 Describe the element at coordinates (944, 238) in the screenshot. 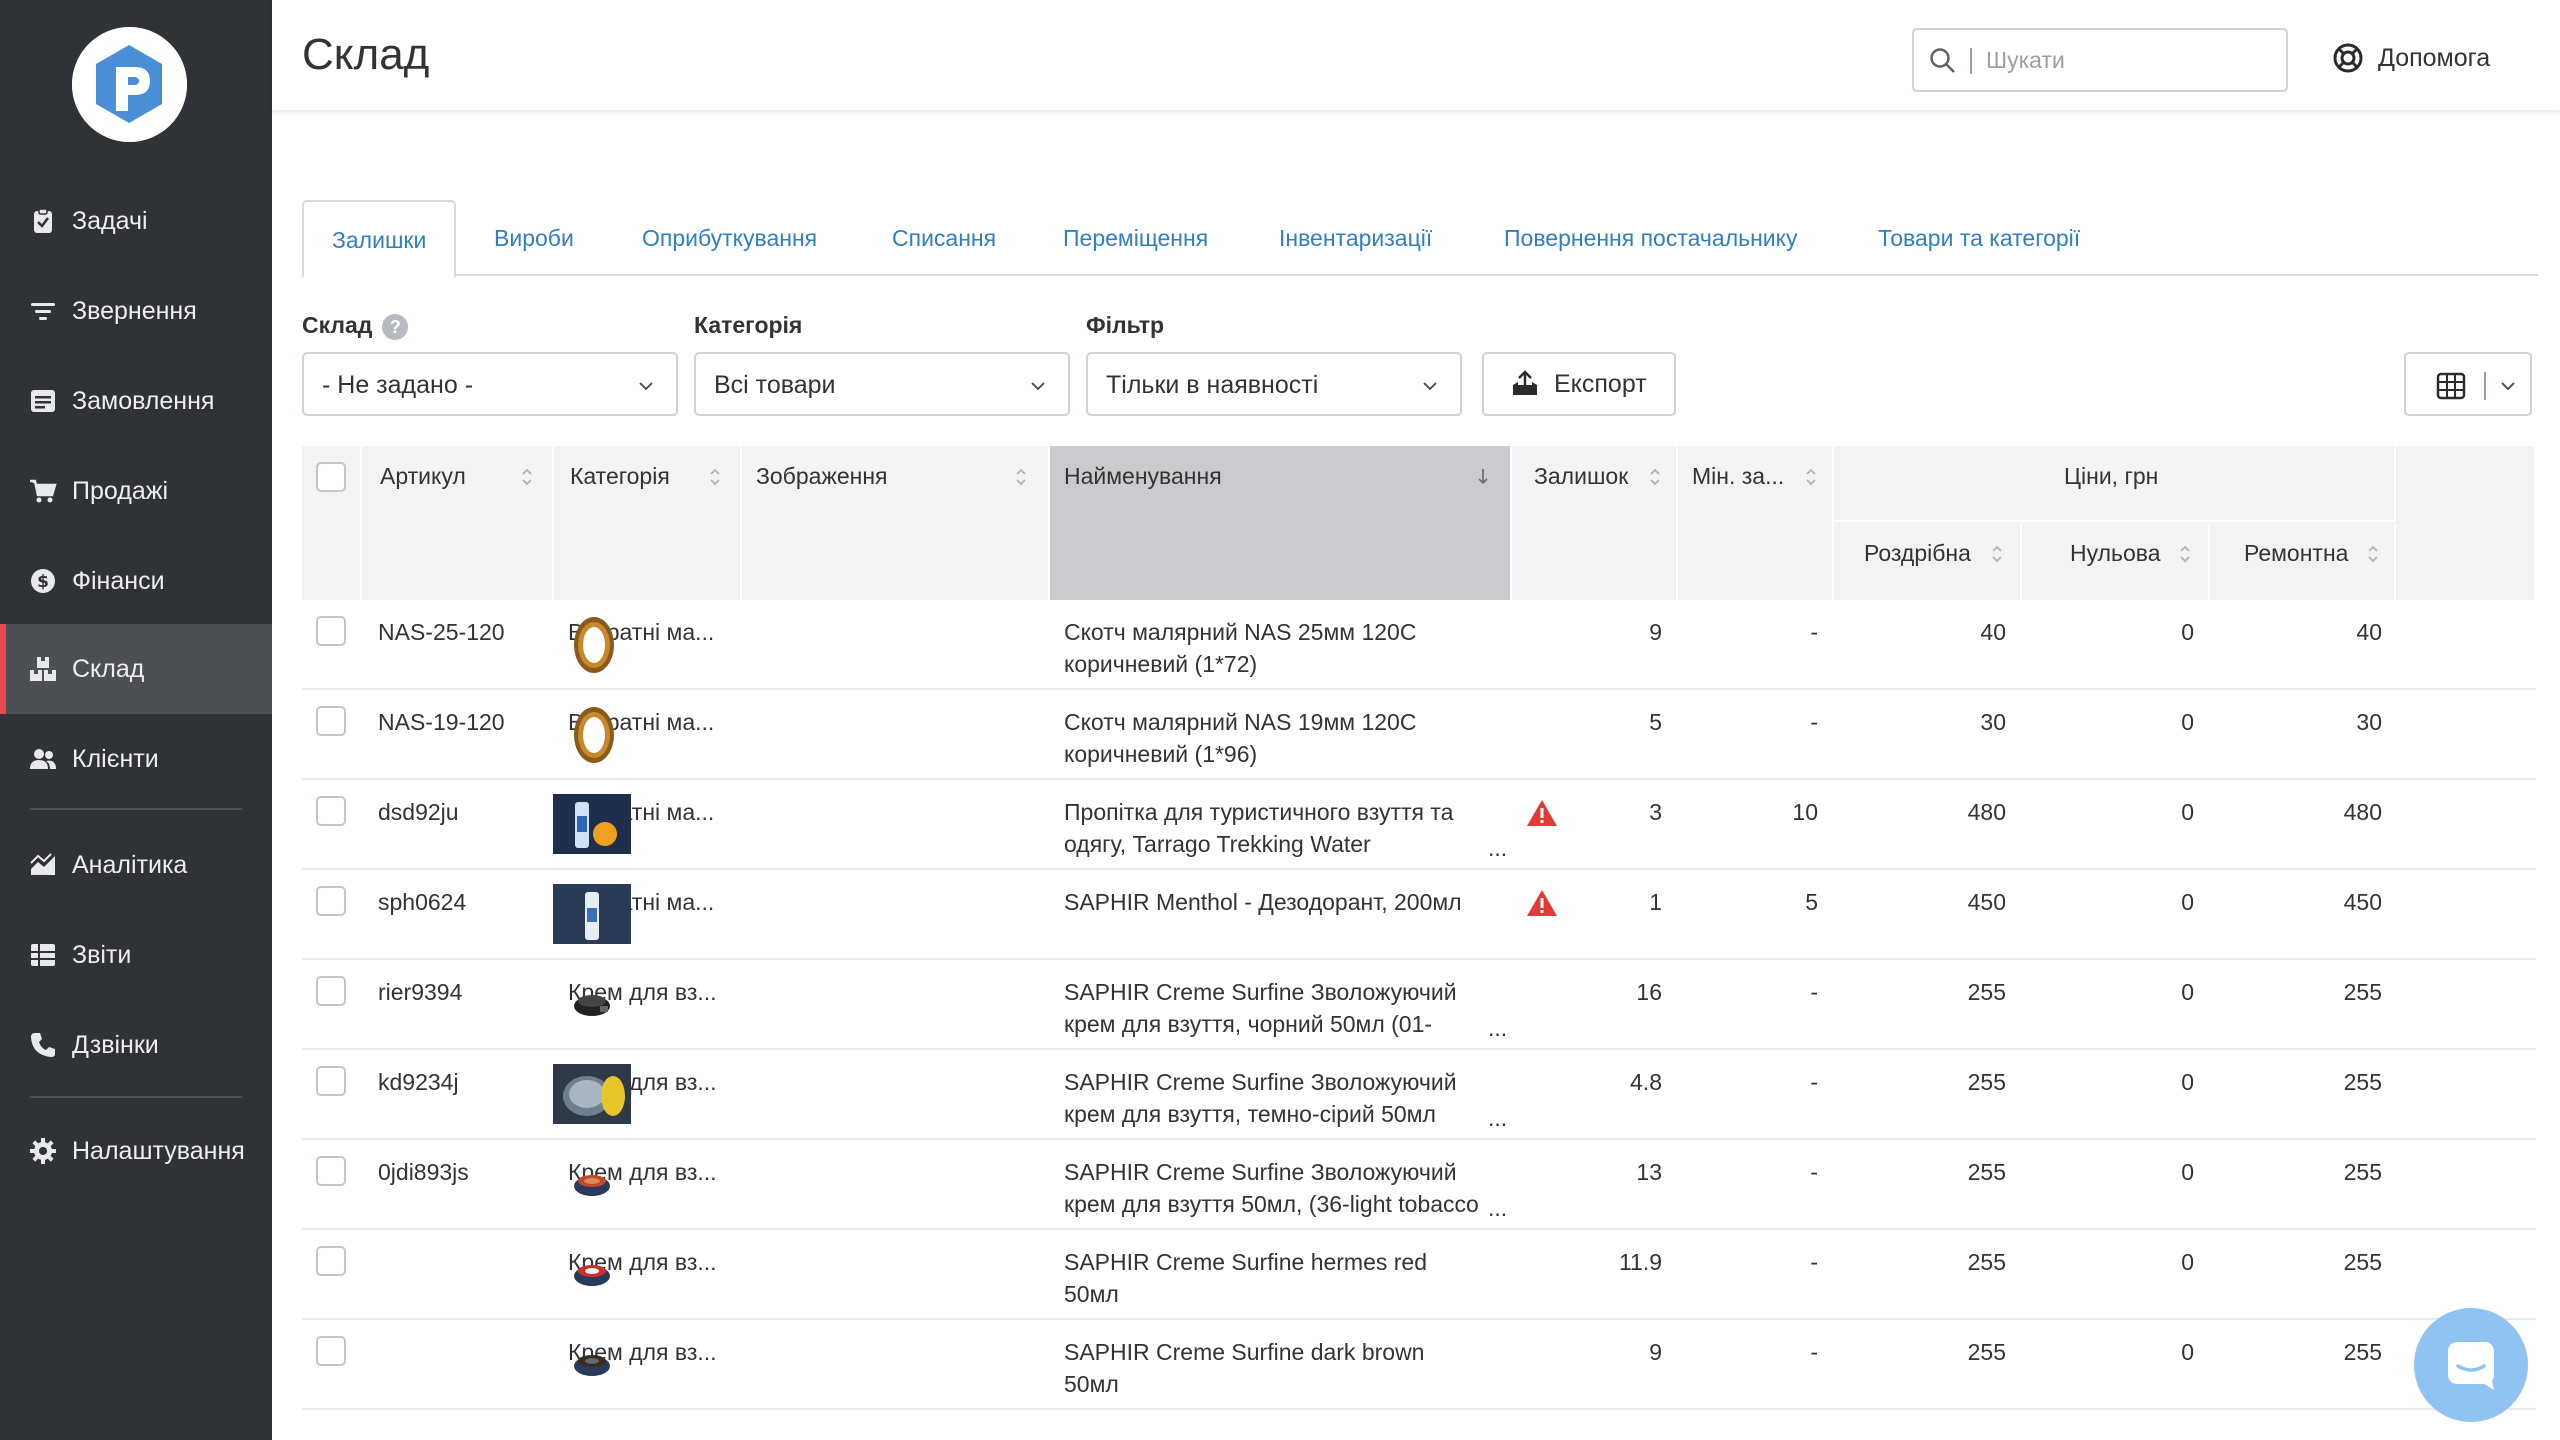

I see `tab-write-offs: Списання` at that location.